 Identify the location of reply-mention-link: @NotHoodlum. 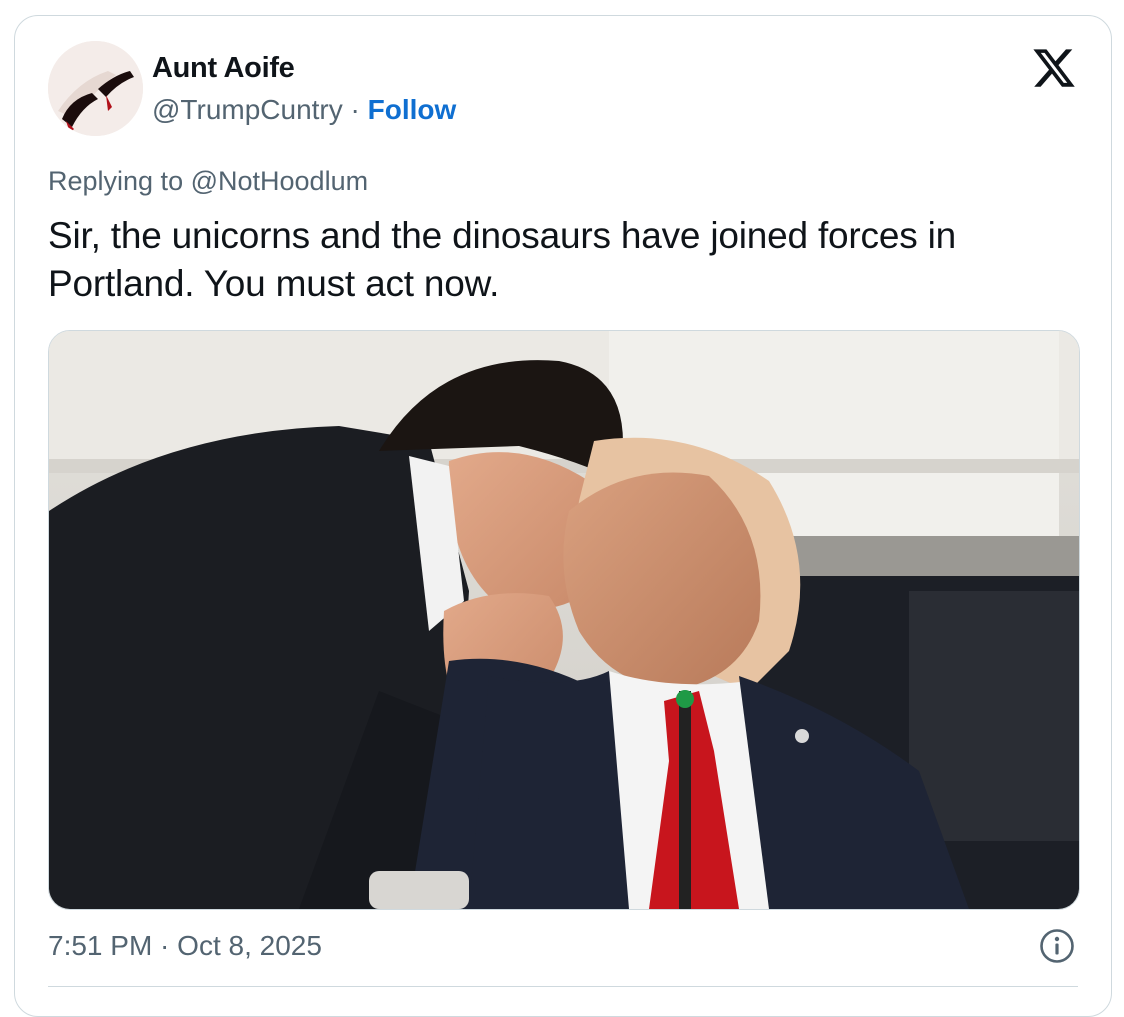
(279, 181).